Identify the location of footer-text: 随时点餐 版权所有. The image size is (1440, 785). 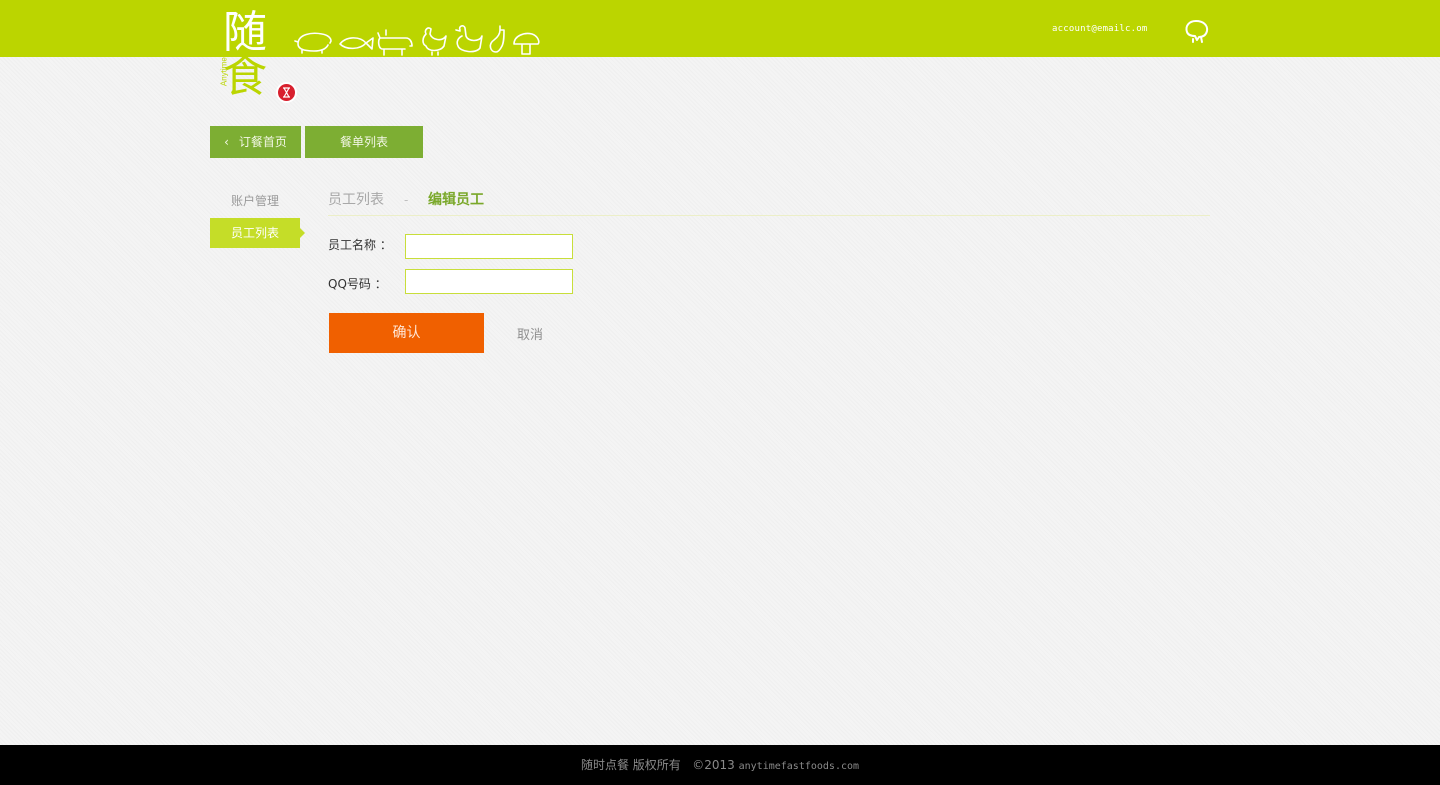
(630, 765).